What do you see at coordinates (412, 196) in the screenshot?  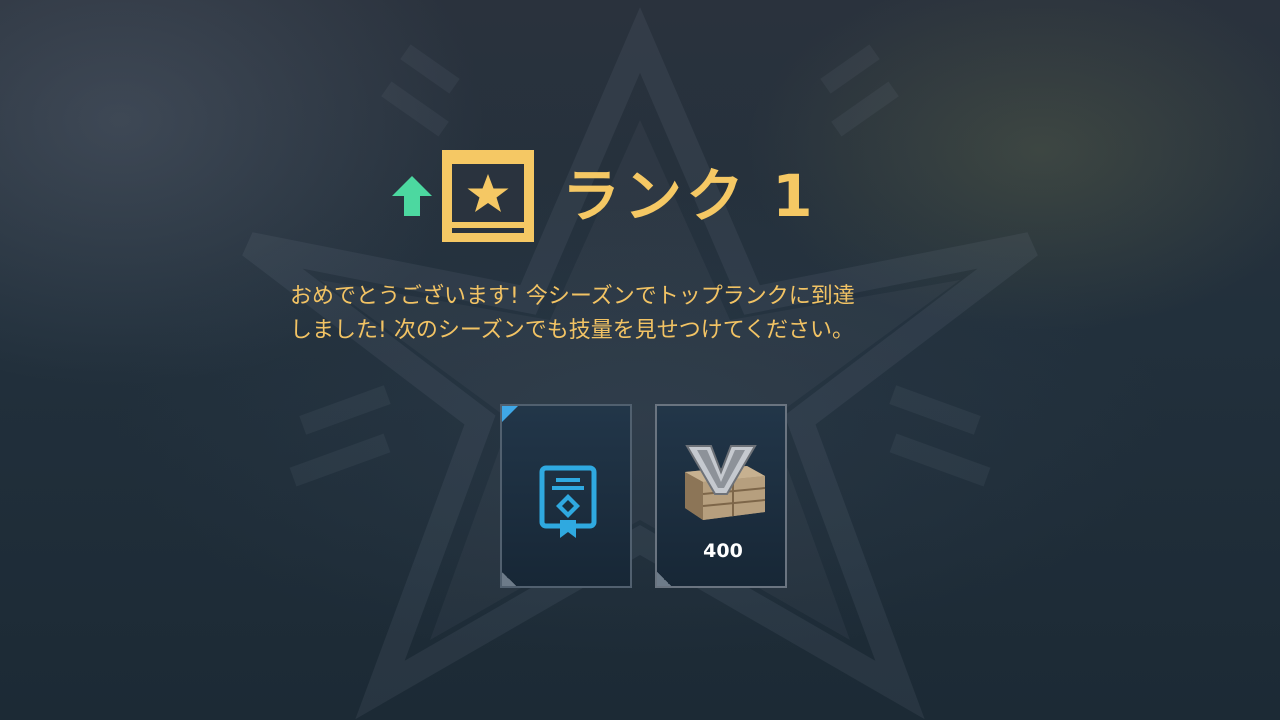 I see `rank-up-arrow-icon` at bounding box center [412, 196].